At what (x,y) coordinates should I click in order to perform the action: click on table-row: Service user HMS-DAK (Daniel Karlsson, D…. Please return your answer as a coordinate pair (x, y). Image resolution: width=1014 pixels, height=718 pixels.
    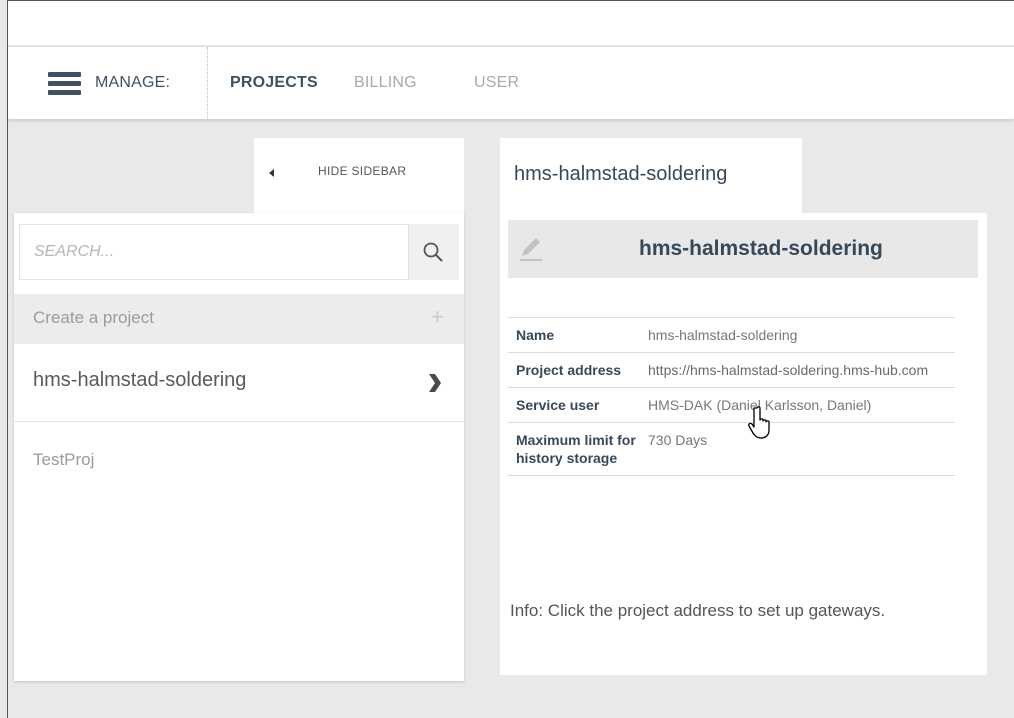
    Looking at the image, I should click on (731, 405).